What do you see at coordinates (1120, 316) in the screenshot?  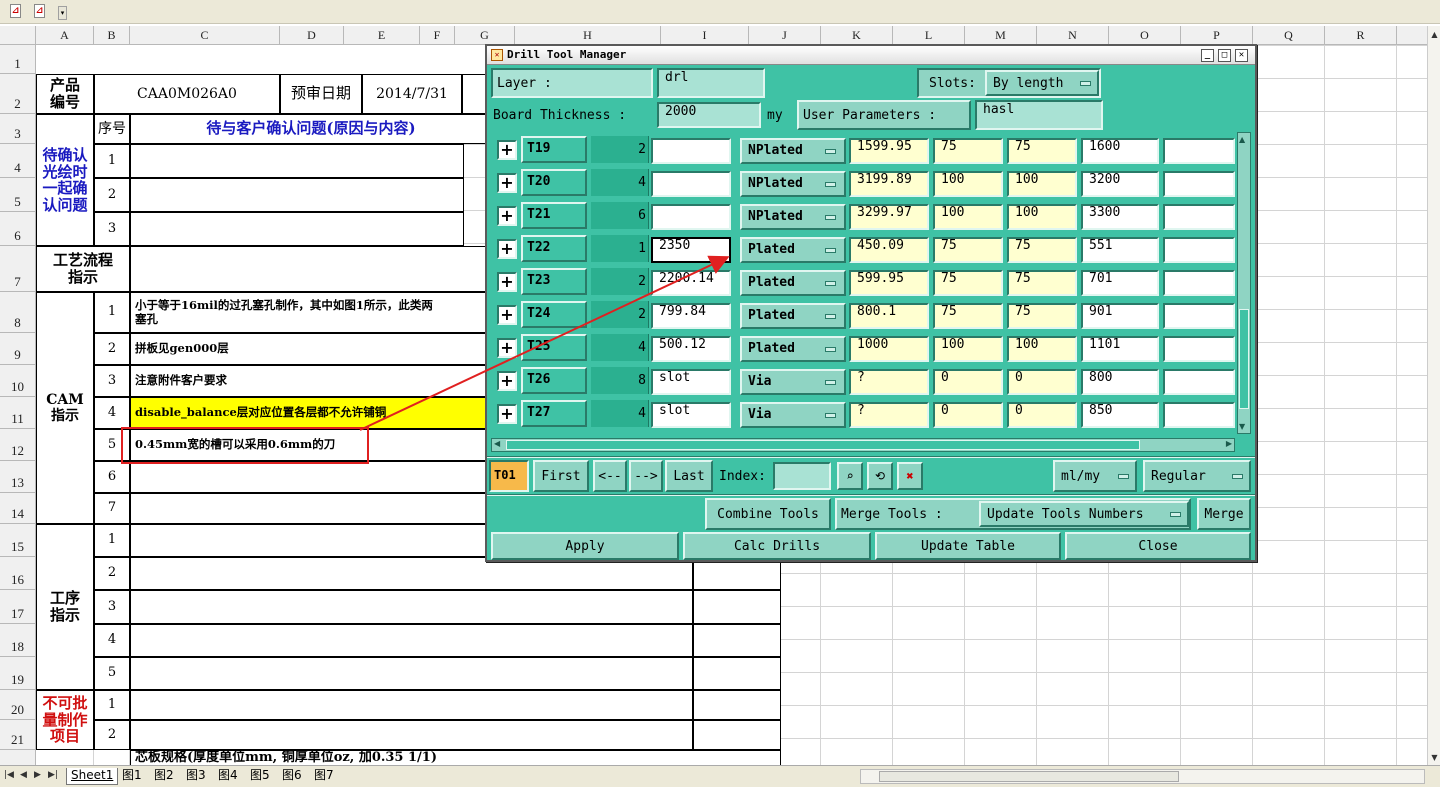 I see `size-field: 901` at bounding box center [1120, 316].